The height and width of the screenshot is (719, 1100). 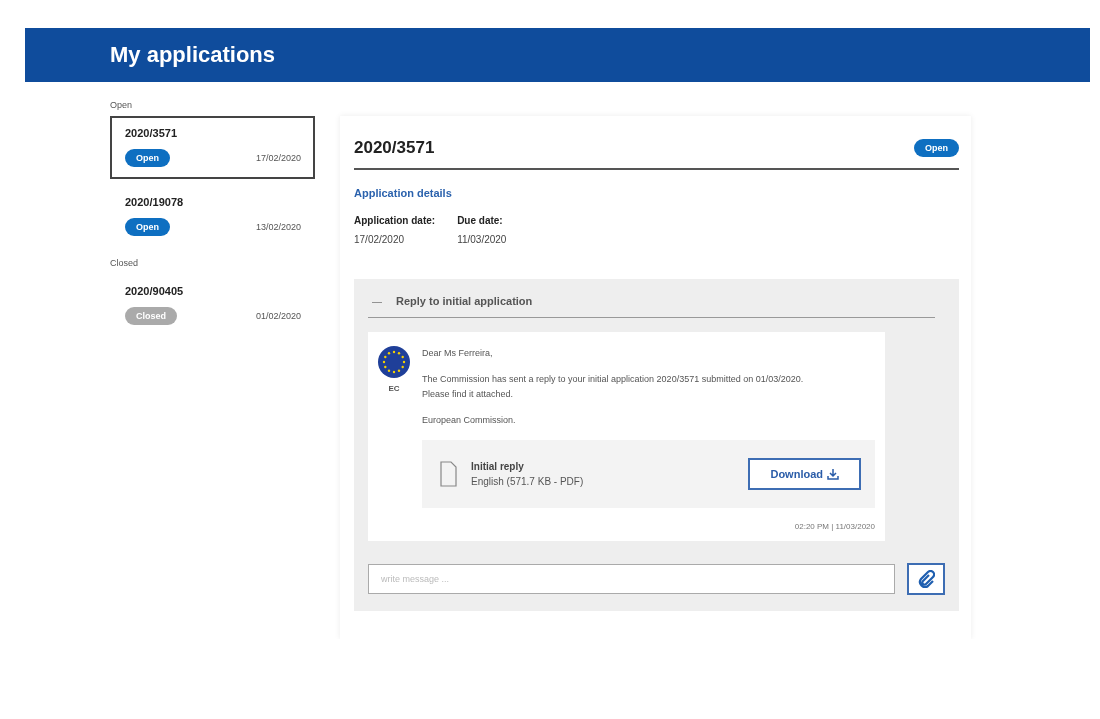 I want to click on group-label: Open, so click(x=122, y=105).